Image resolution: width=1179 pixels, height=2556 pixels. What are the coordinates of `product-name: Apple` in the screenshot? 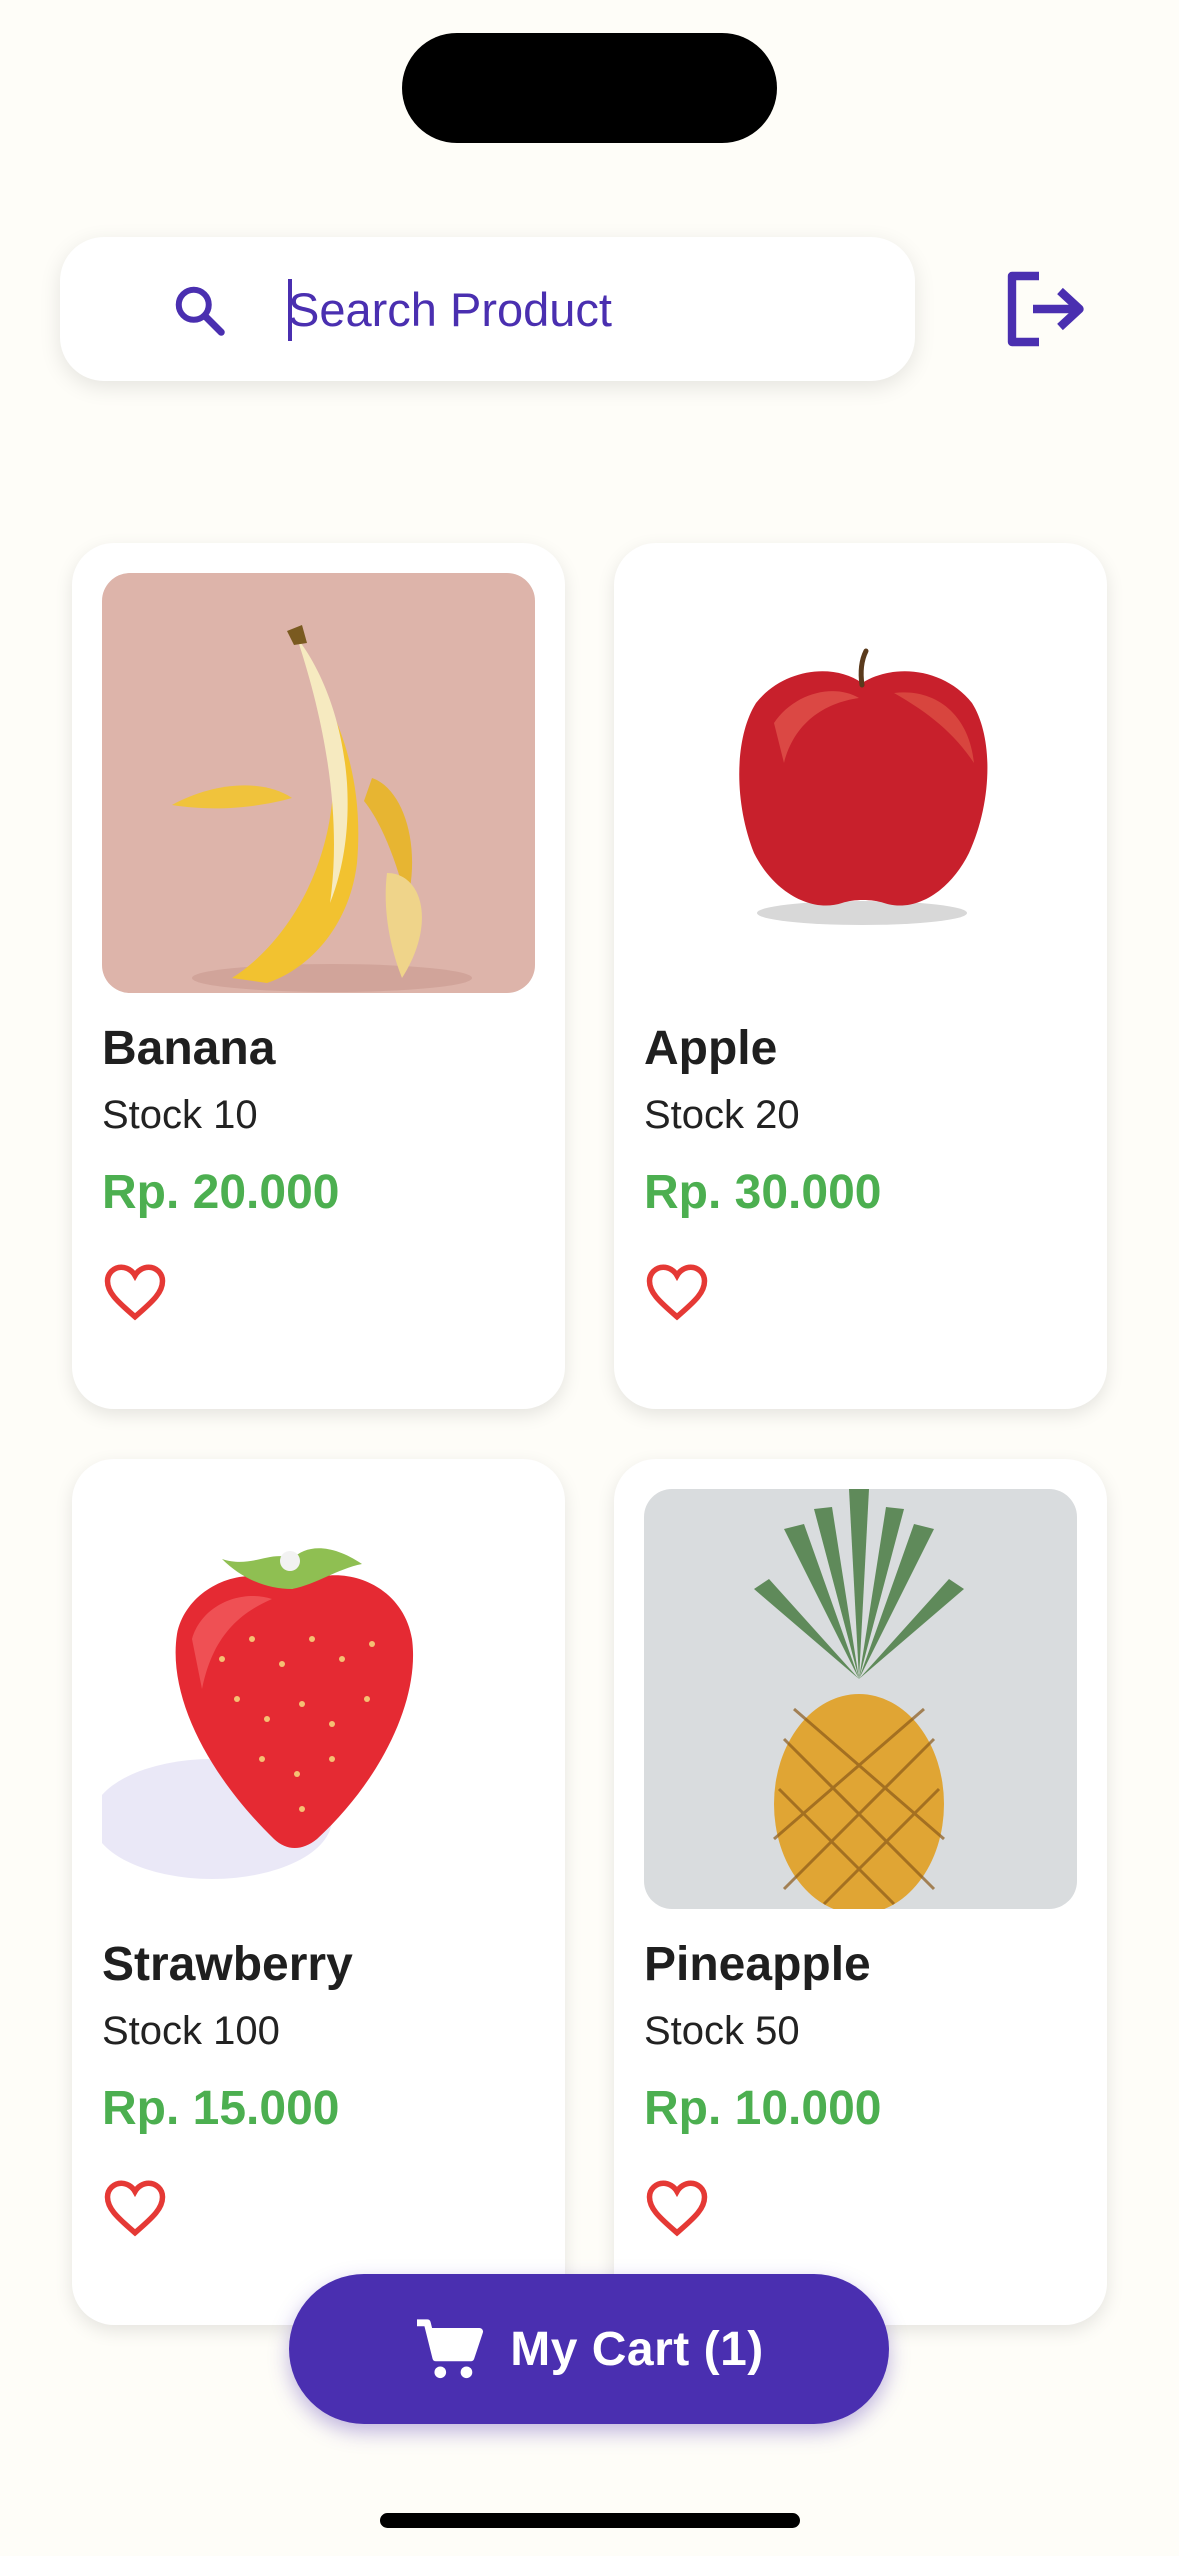 It's located at (711, 1048).